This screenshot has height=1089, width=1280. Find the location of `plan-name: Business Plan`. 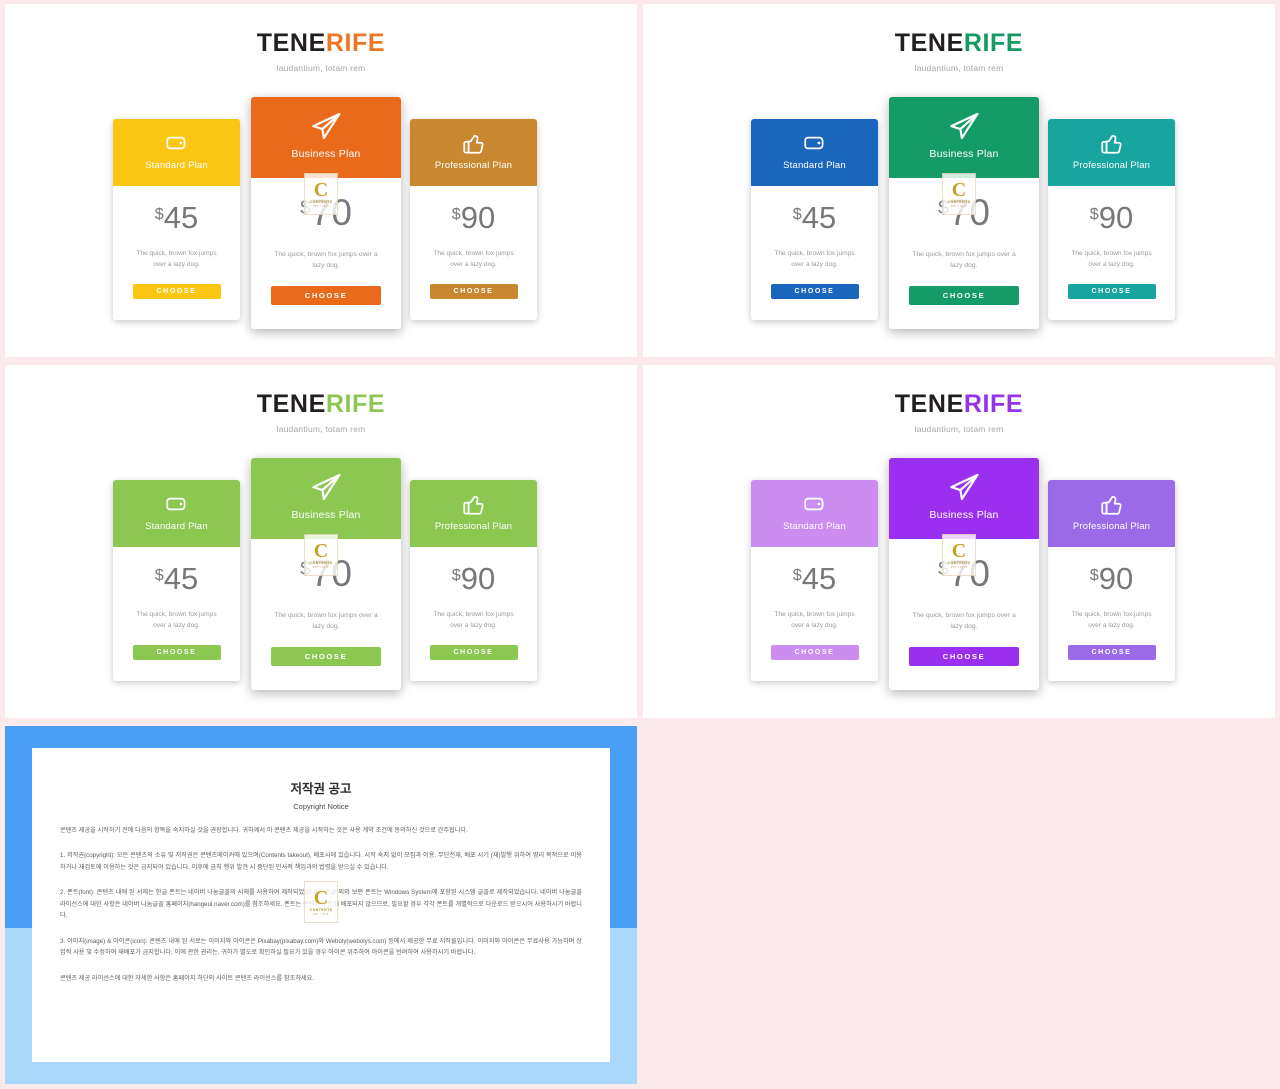

plan-name: Business Plan is located at coordinates (964, 154).